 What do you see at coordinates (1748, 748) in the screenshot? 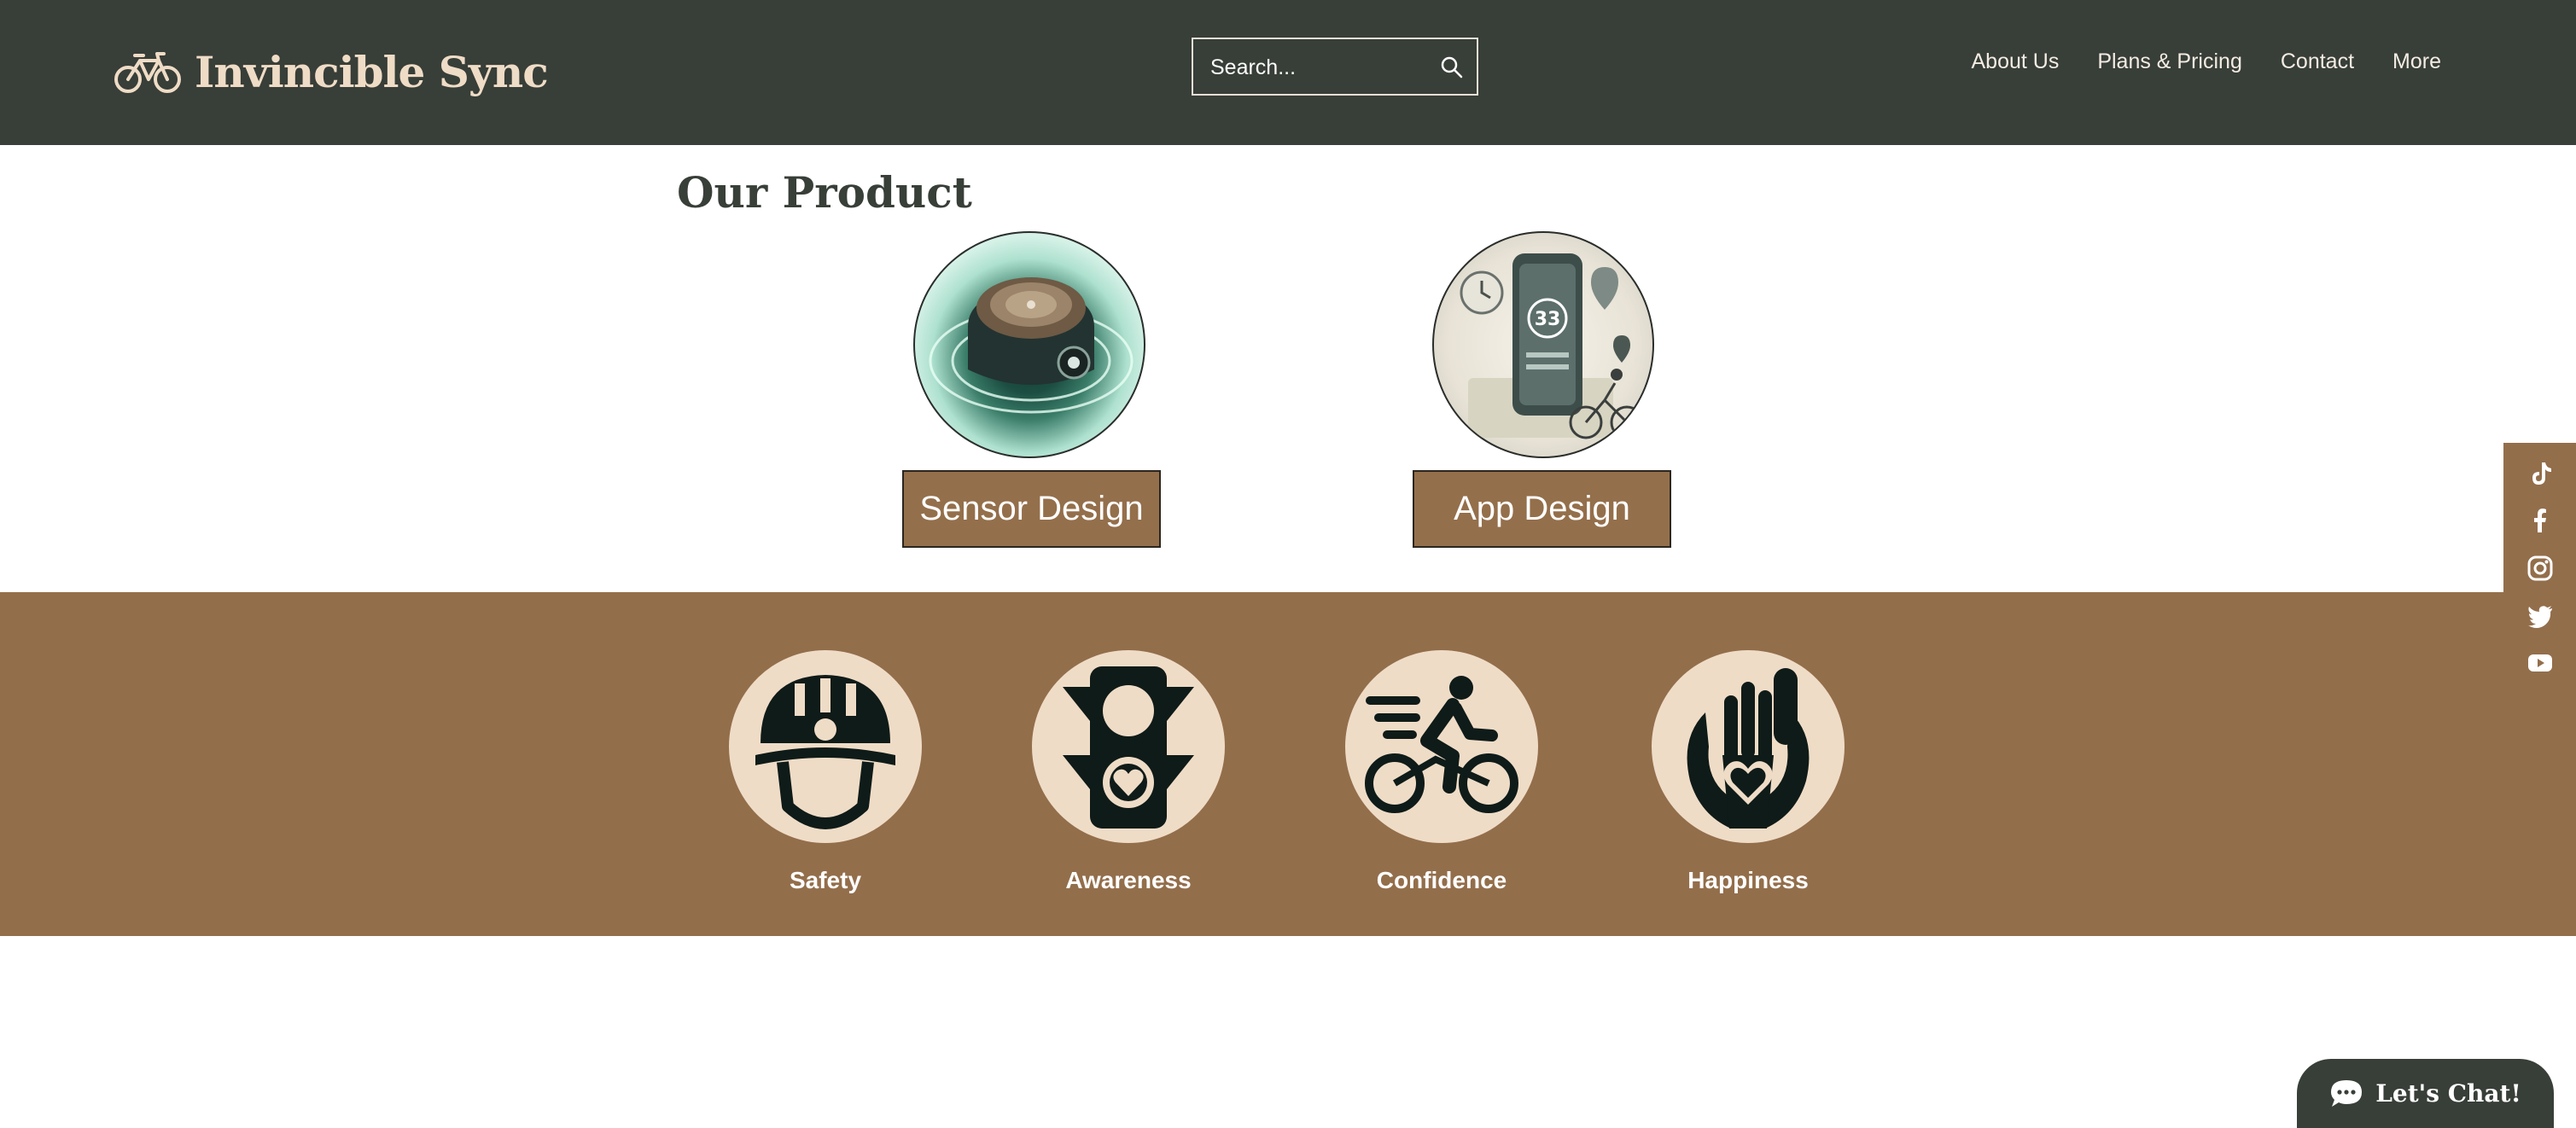
I see `hands-heart-icon` at bounding box center [1748, 748].